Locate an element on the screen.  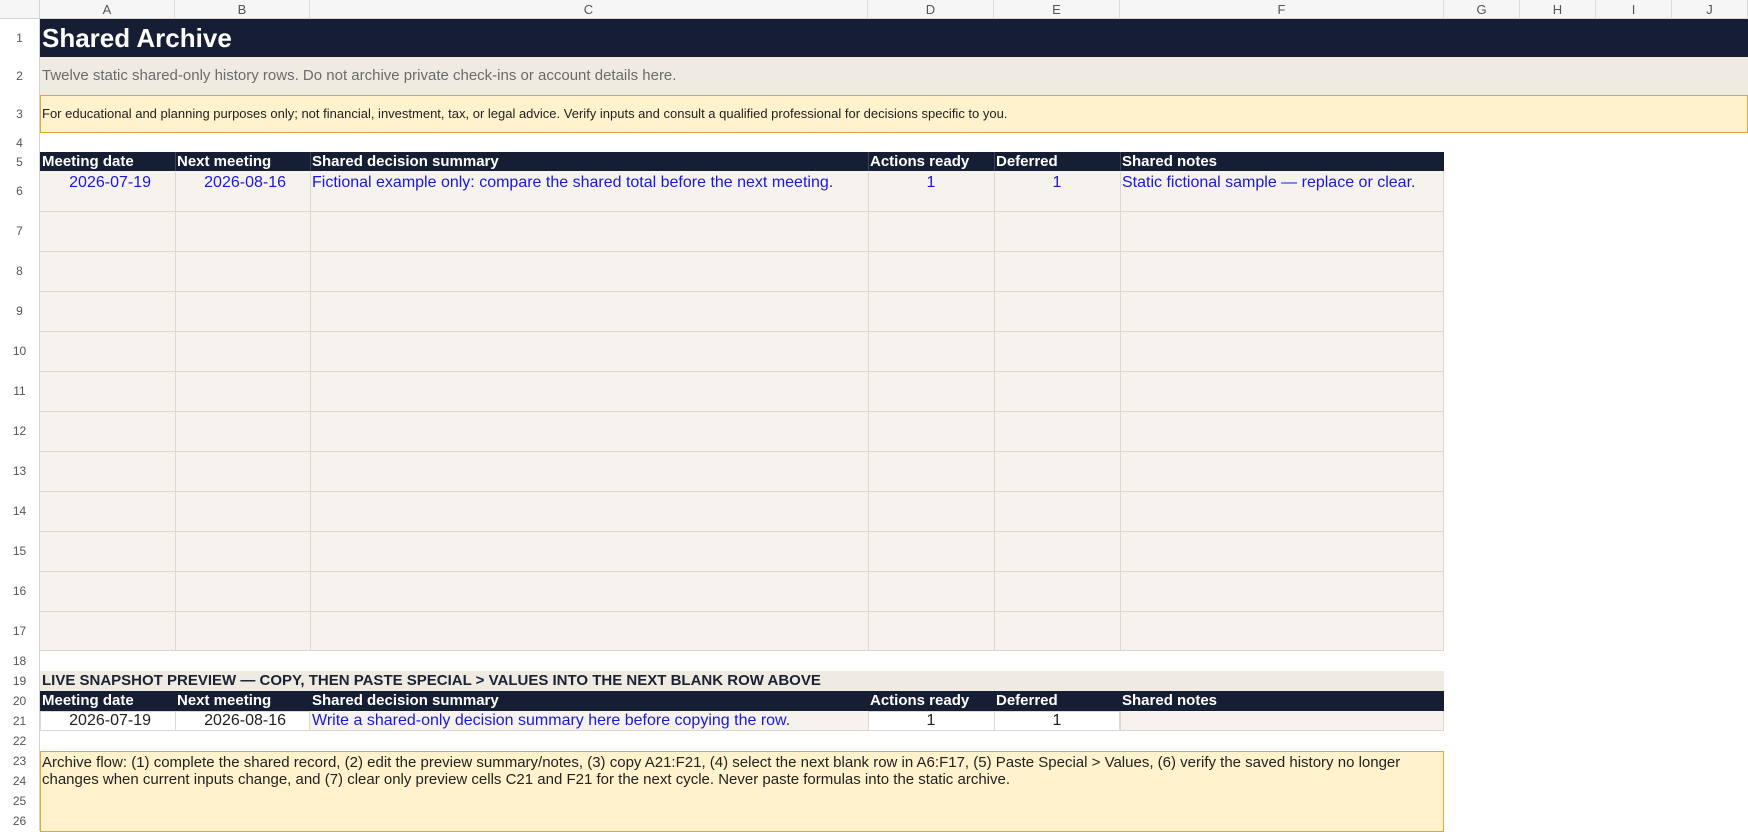
archive-next-meeting-cell: 2026-08-16 is located at coordinates (242, 183).